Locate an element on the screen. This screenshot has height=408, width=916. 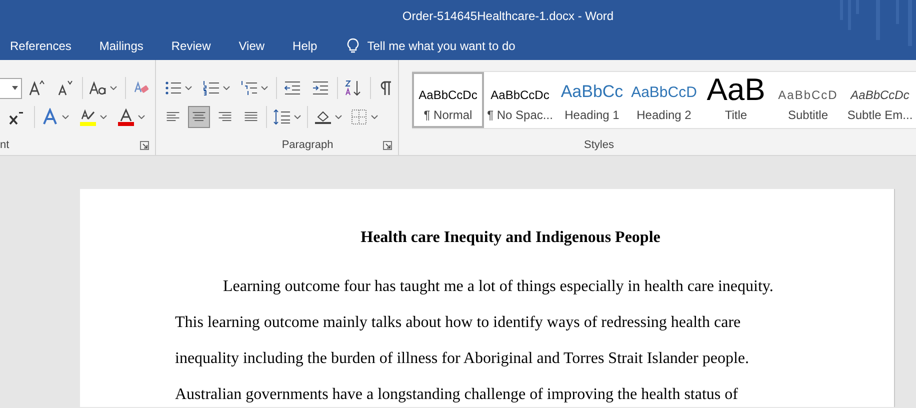
body-text-line: This learning outcome mainly talks about how to identify ways of redressing health care is located at coordinates (458, 323).